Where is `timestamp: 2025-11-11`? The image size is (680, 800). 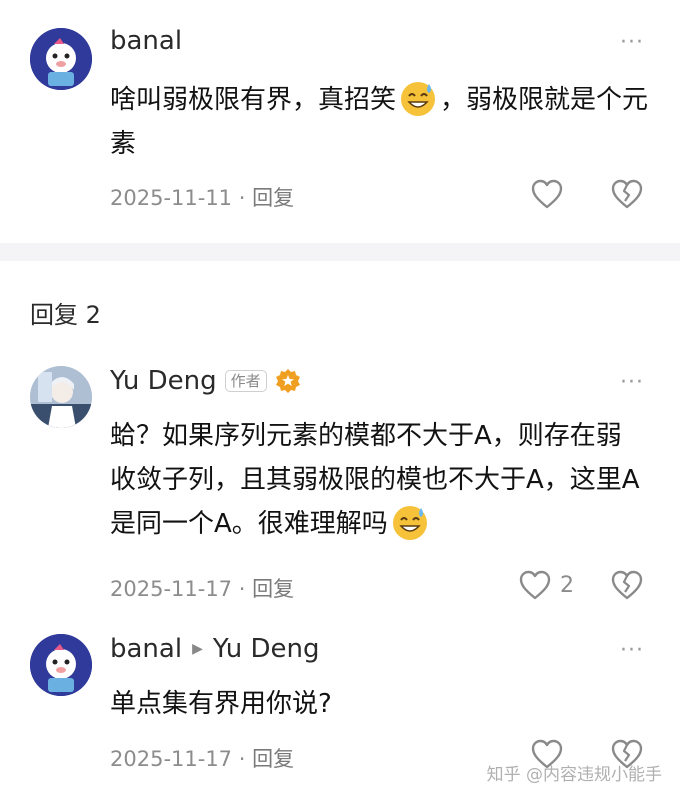
timestamp: 2025-11-11 is located at coordinates (171, 198).